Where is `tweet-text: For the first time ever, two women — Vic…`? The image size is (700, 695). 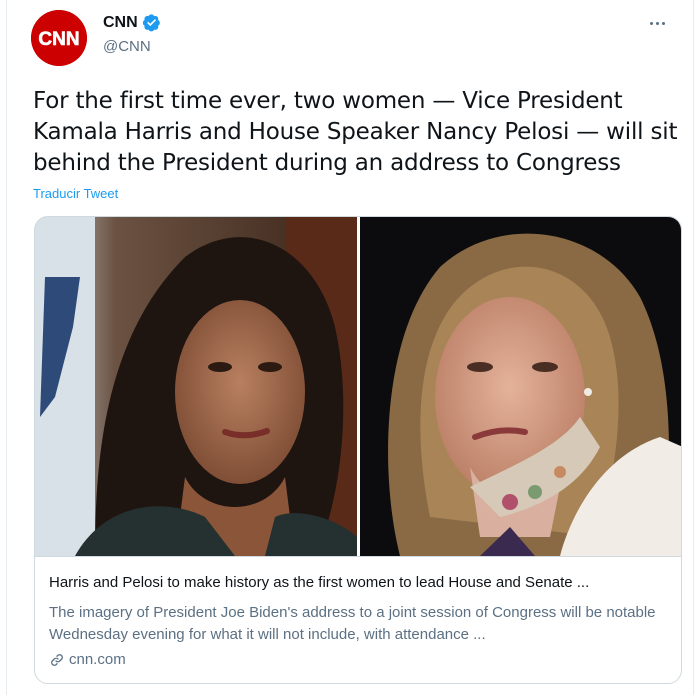
tweet-text: For the first time ever, two women — Vic… is located at coordinates (355, 132).